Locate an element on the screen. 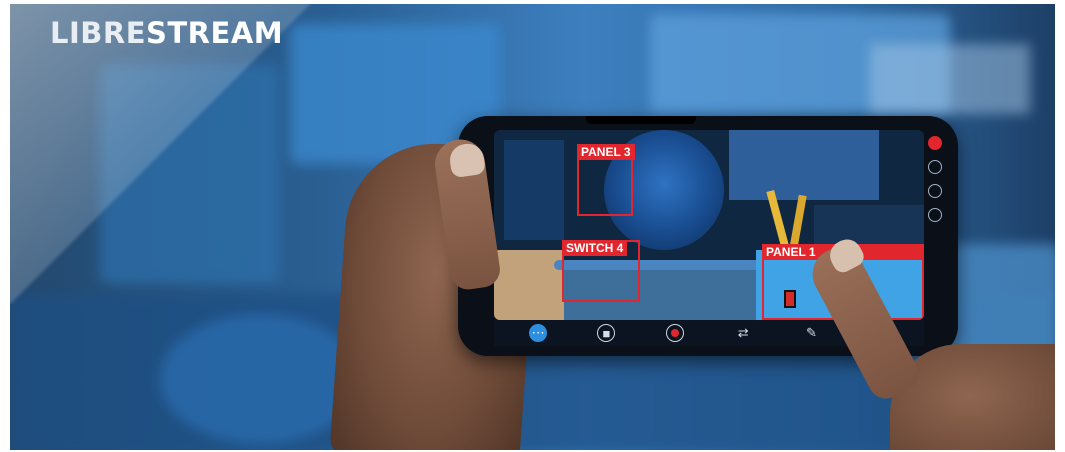 This screenshot has height=452, width=1065. microphone-icon is located at coordinates (935, 167).